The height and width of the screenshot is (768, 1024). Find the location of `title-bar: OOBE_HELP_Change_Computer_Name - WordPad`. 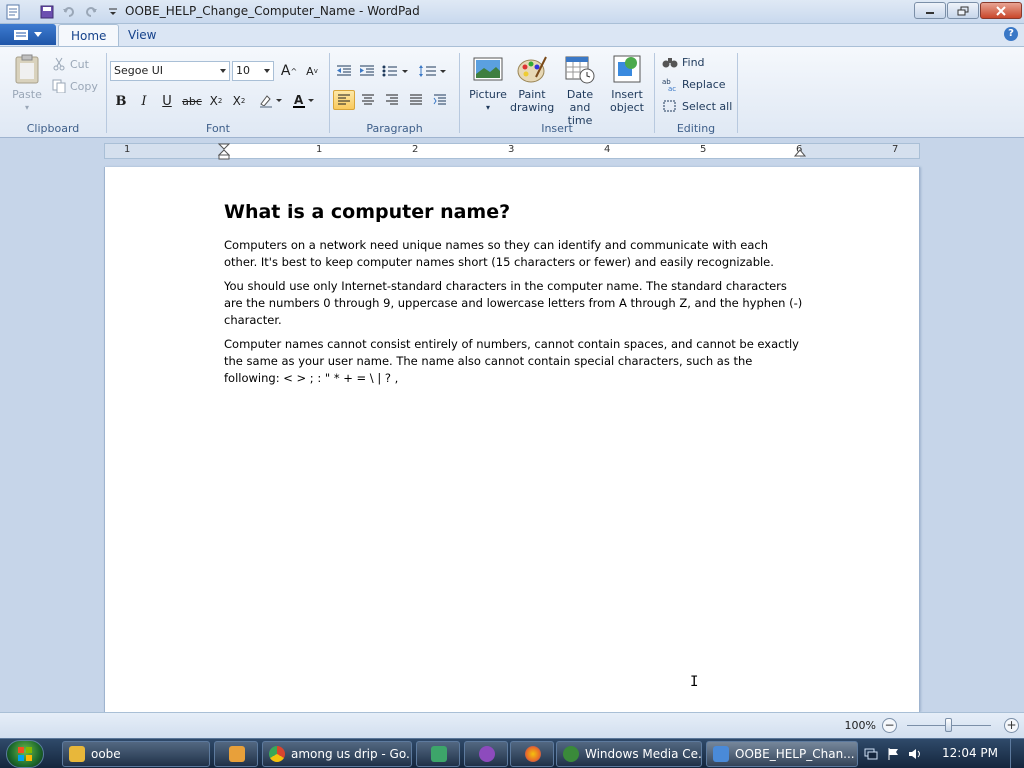

title-bar: OOBE_HELP_Change_Computer_Name - WordPad is located at coordinates (512, 12).